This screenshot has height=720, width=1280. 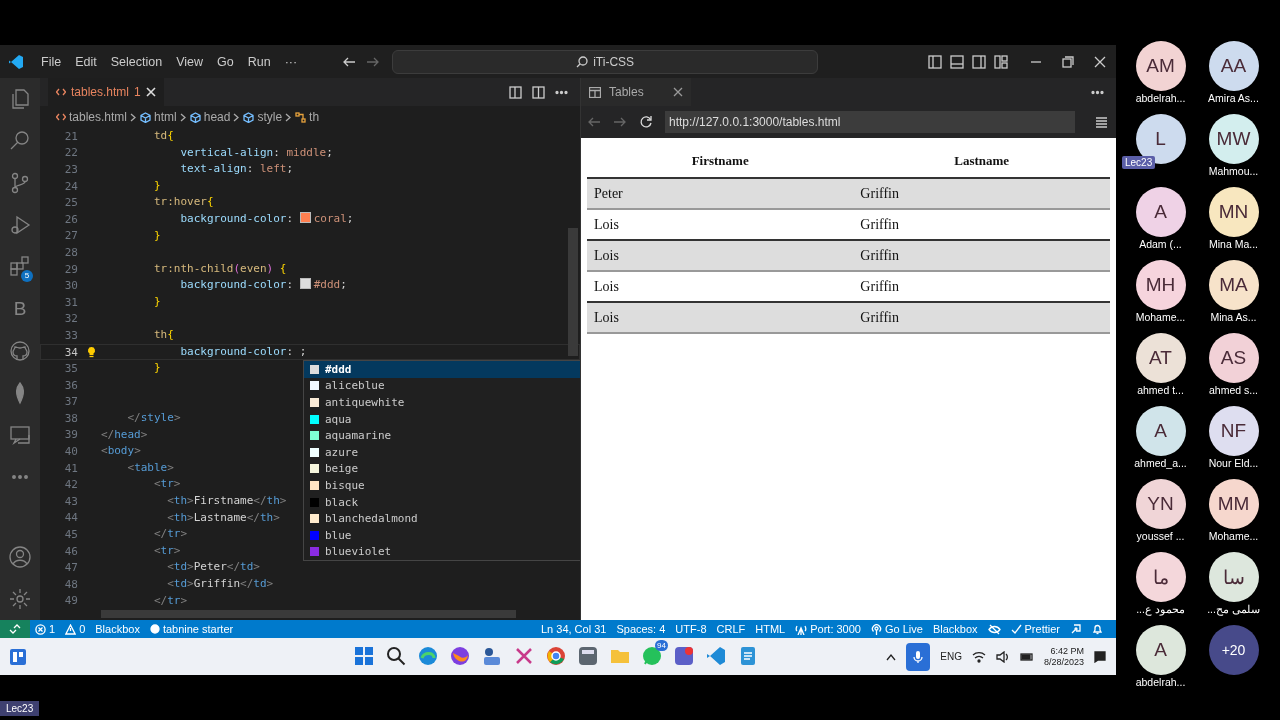 What do you see at coordinates (291, 61) in the screenshot?
I see `menu-item: ···` at bounding box center [291, 61].